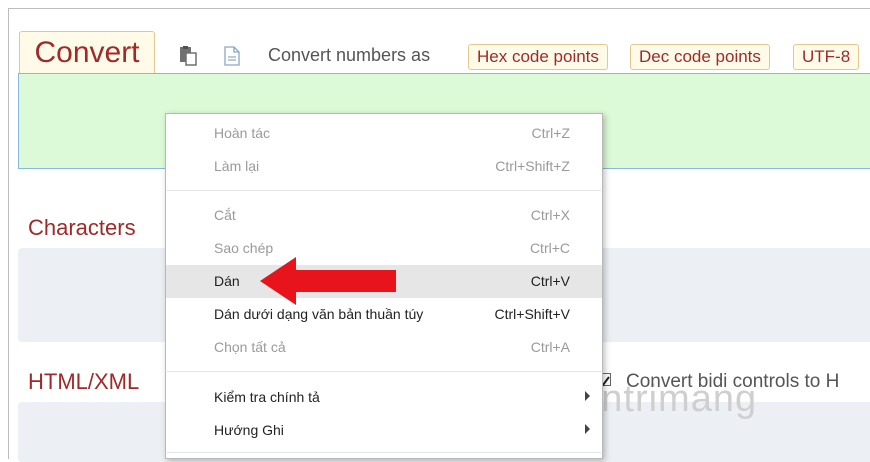 The height and width of the screenshot is (462, 870). I want to click on menu-item-shortcut: Ctrl+A, so click(550, 347).